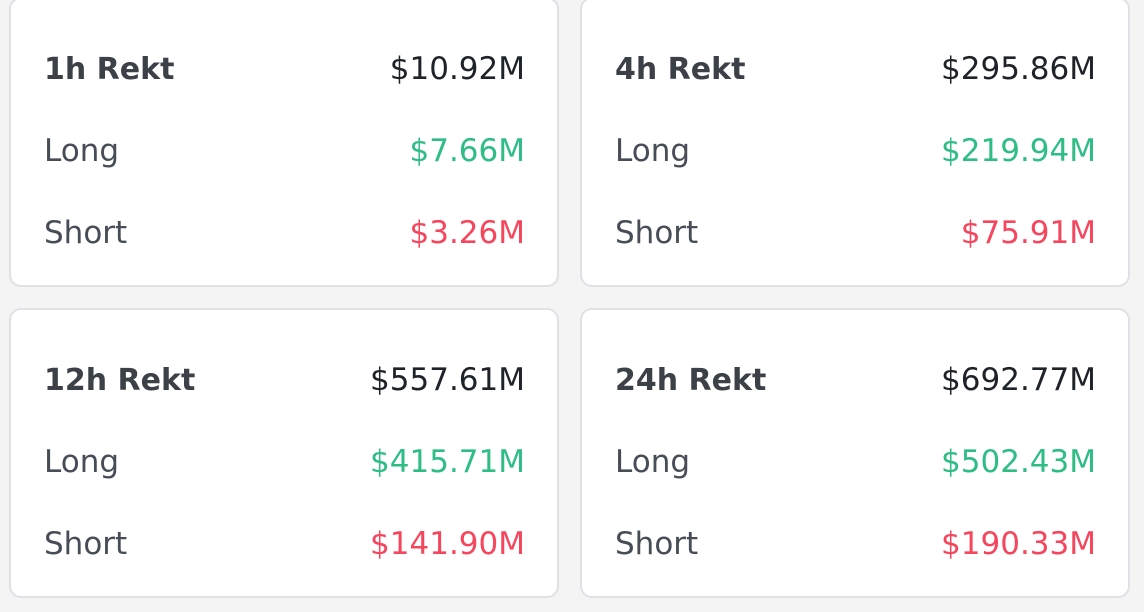  Describe the element at coordinates (1028, 233) in the screenshot. I see `short-value: $75.91M` at that location.